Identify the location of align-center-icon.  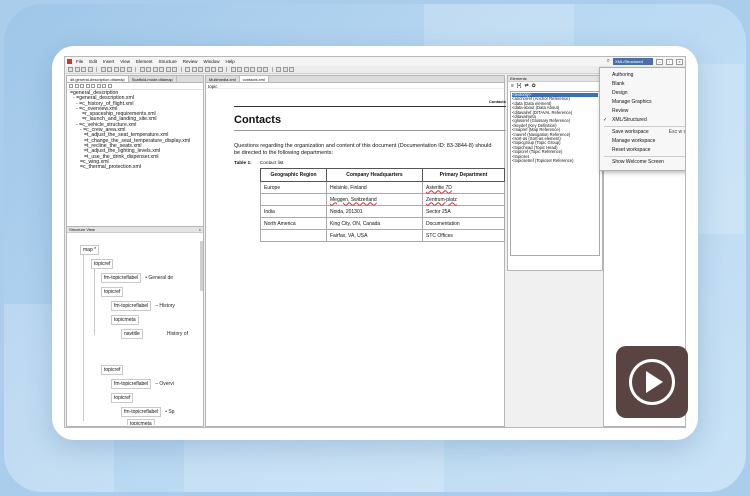
(168, 69).